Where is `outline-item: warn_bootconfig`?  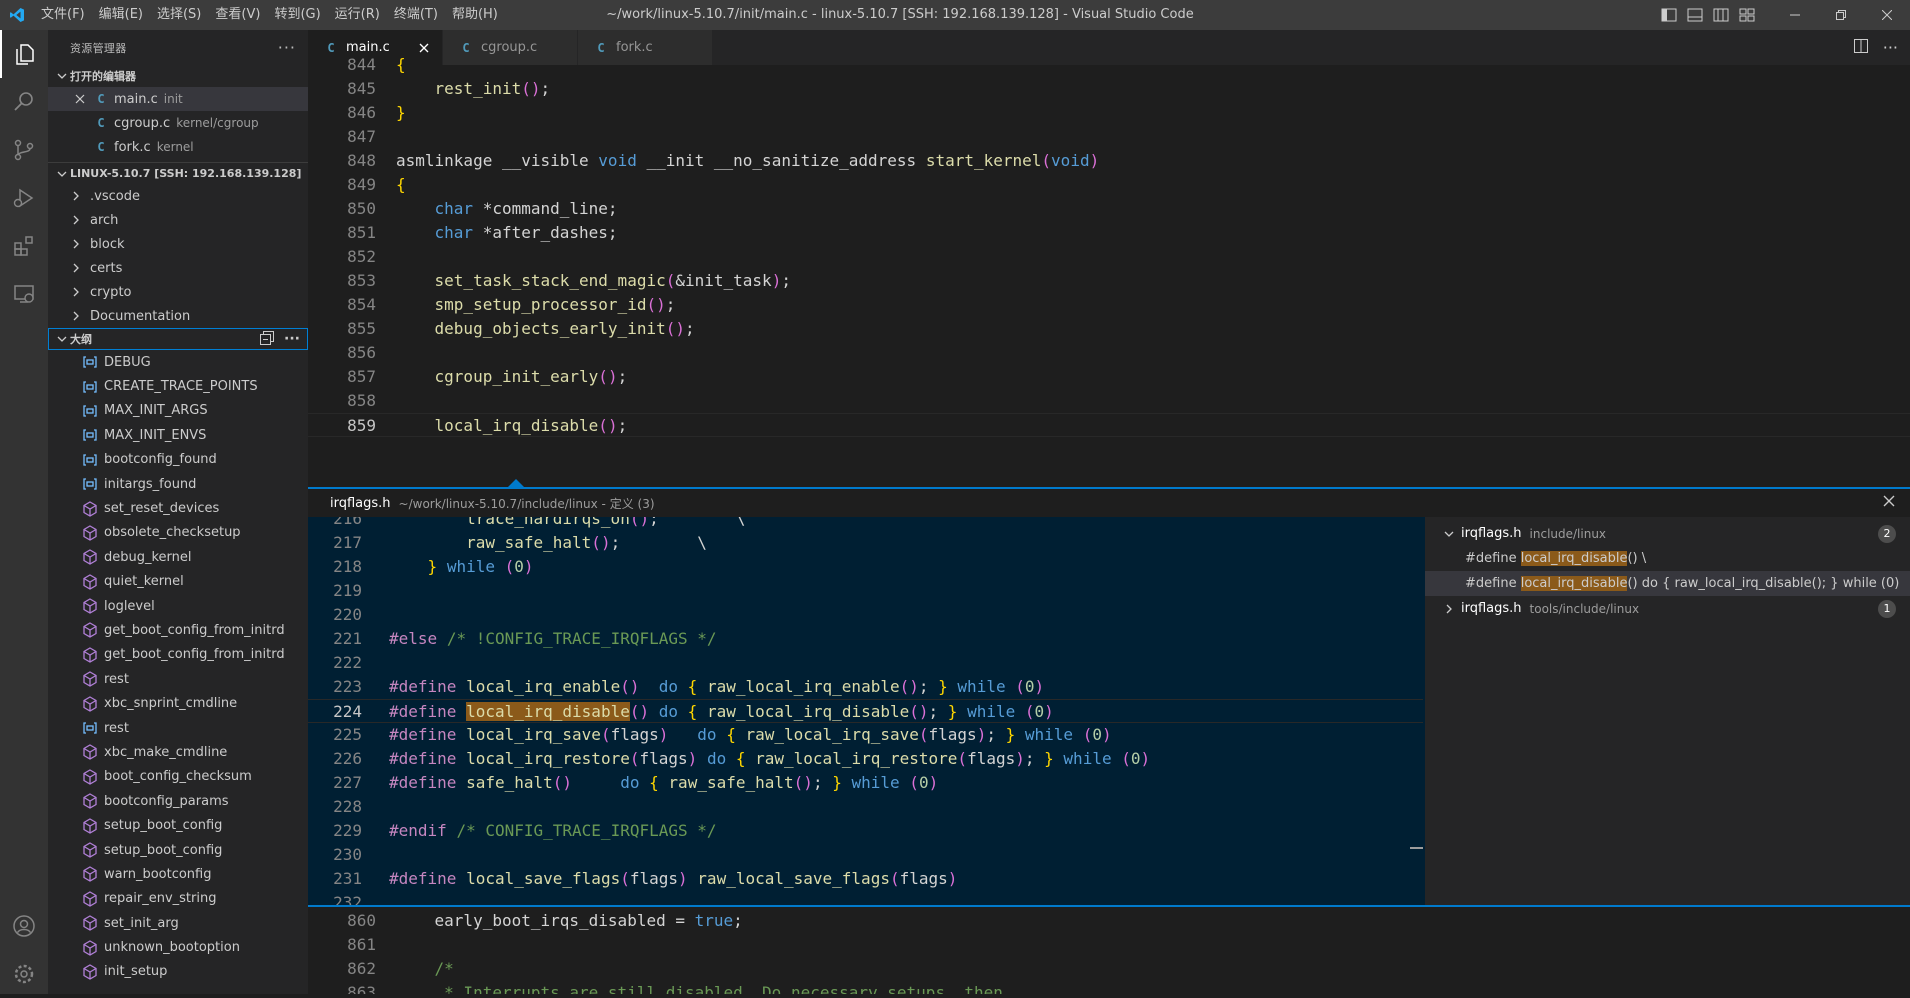 outline-item: warn_bootconfig is located at coordinates (178, 874).